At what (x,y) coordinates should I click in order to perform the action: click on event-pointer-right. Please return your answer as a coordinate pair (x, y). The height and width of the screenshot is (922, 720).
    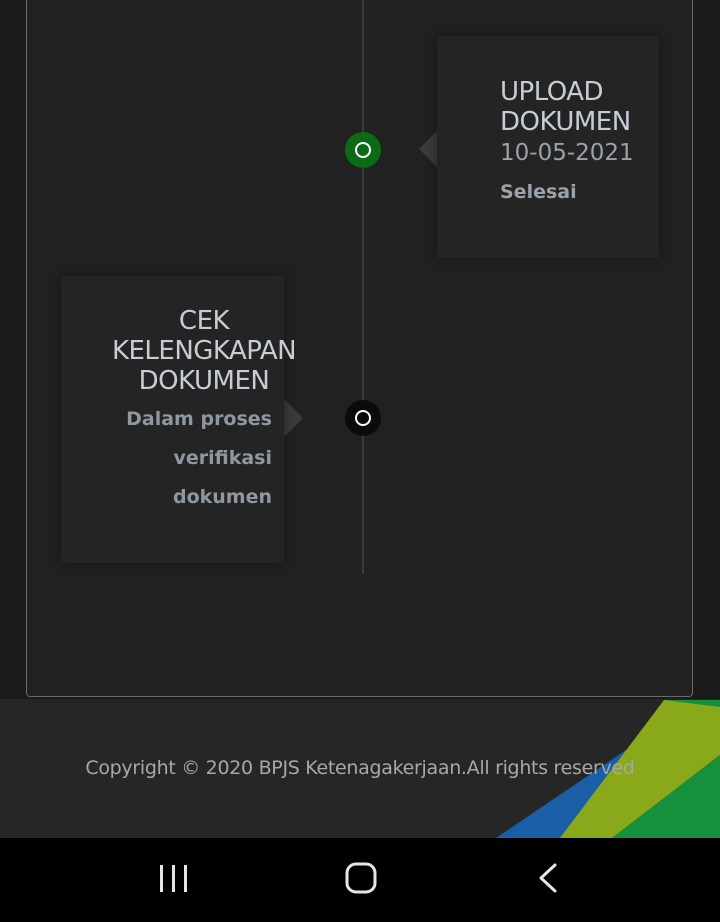
    Looking at the image, I should click on (292, 418).